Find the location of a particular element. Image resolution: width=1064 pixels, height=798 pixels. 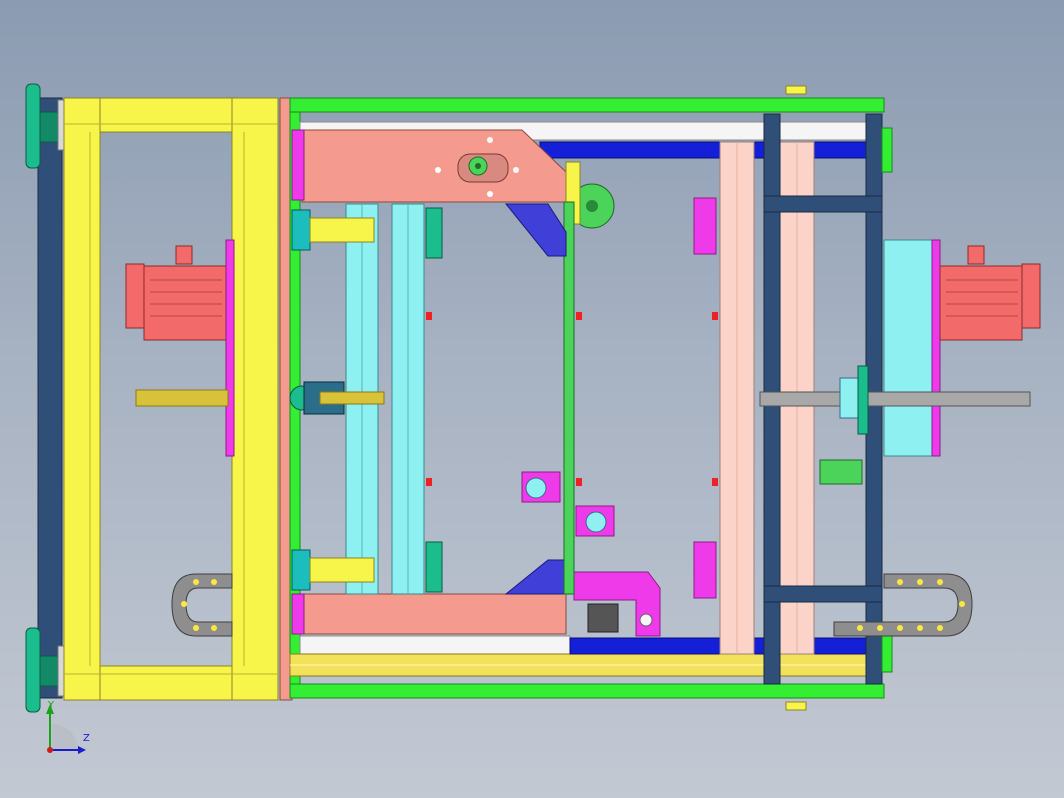

green-frame-bottom is located at coordinates (587, 691).